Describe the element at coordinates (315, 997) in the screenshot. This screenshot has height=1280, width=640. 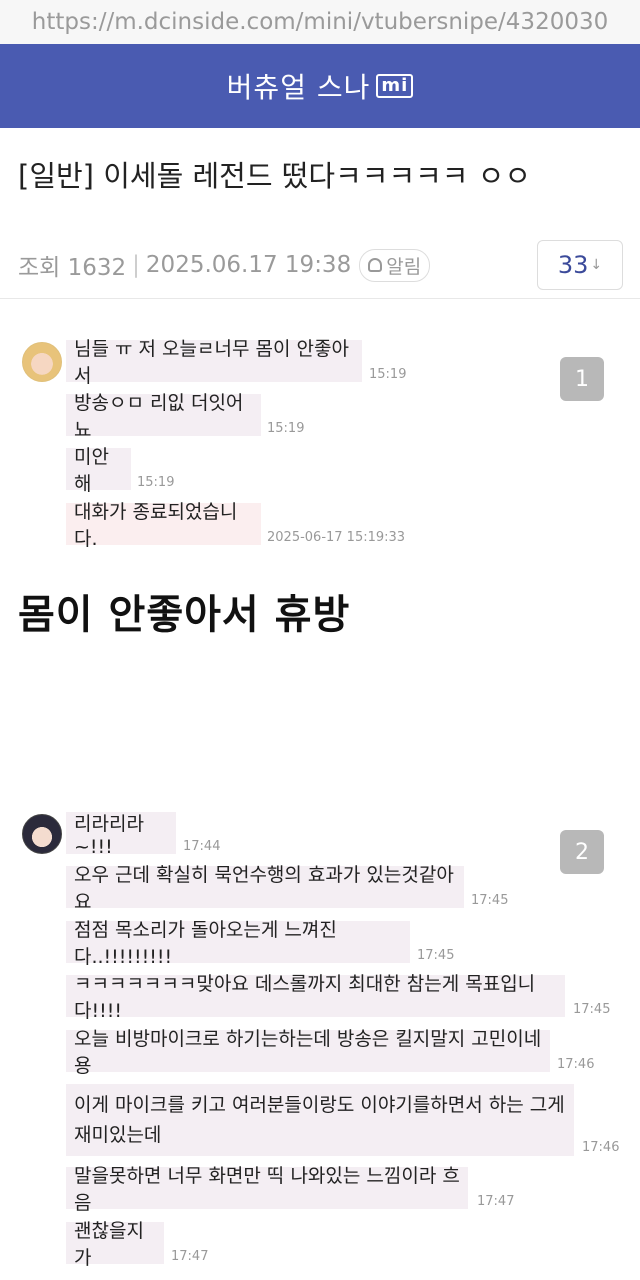
I see `chat-message: ㅋㅋㅋㅋㅋㅋㅋ맞아요 데스롤까지 최대한 참는게 목표입니다!!!!` at that location.